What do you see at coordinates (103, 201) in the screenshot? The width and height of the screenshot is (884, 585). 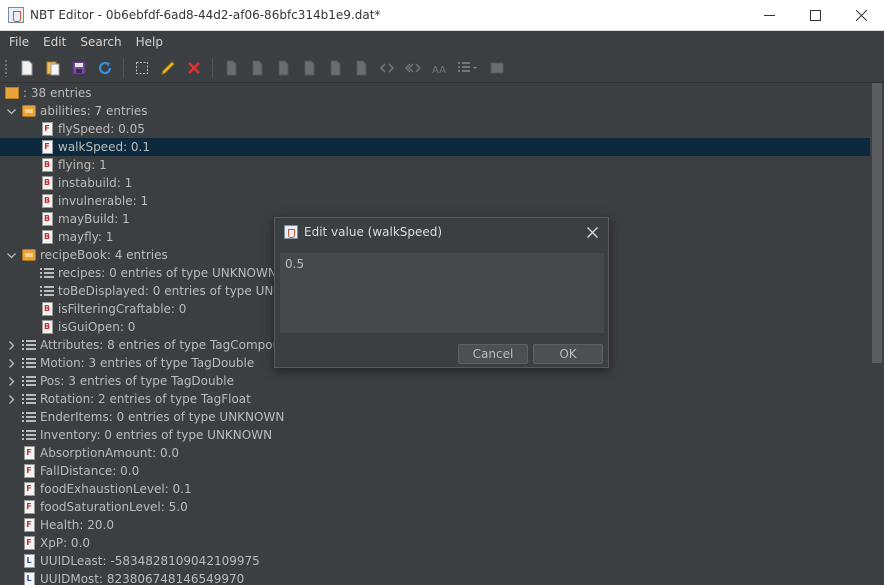 I see `tree-row-label: invulnerable: 1` at bounding box center [103, 201].